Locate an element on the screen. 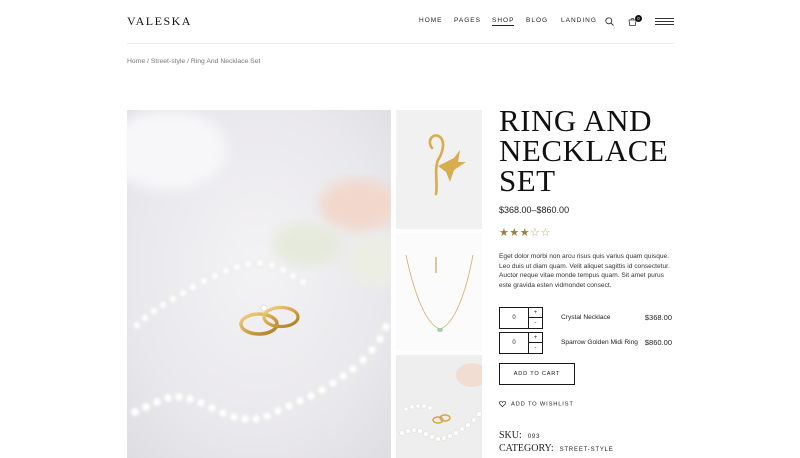 Image resolution: width=800 pixels, height=458 pixels. heart-icon is located at coordinates (502, 404).